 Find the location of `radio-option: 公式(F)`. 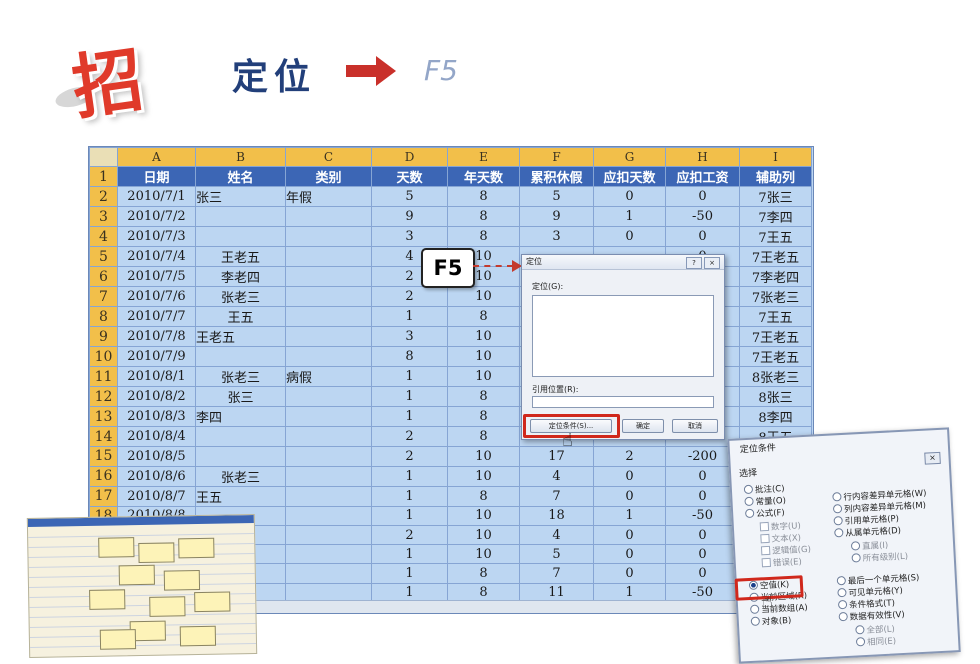

radio-option: 公式(F) is located at coordinates (764, 513).